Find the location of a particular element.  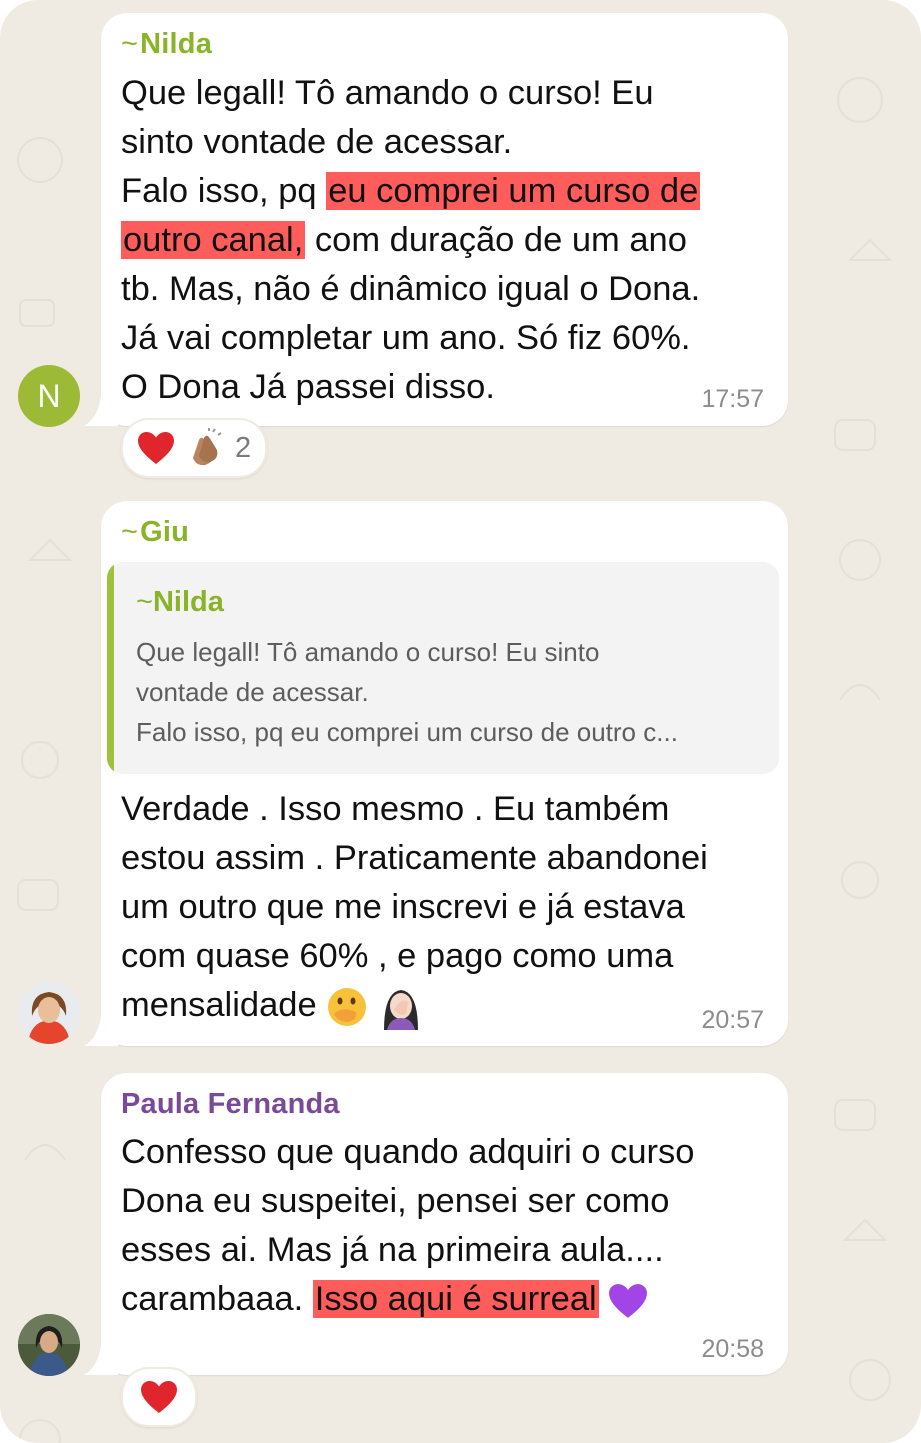

timestamp: 20:57 is located at coordinates (732, 1020).